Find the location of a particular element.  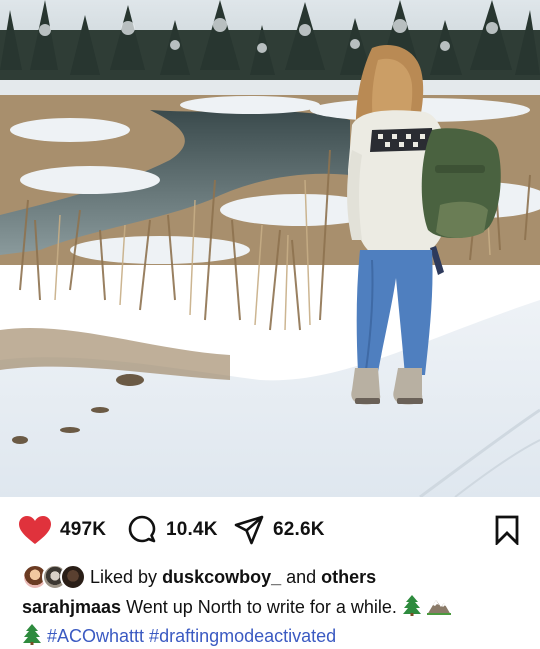

heart-filled-icon is located at coordinates (35, 530).